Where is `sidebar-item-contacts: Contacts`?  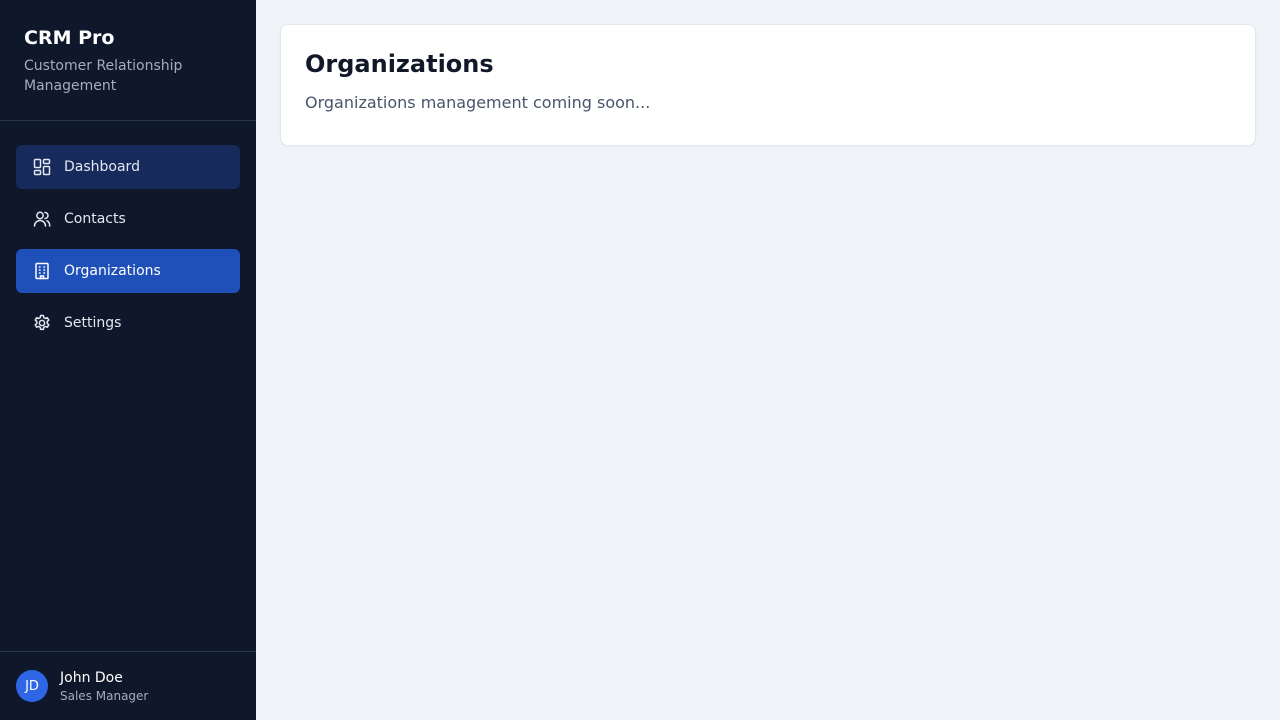 sidebar-item-contacts: Contacts is located at coordinates (128, 219).